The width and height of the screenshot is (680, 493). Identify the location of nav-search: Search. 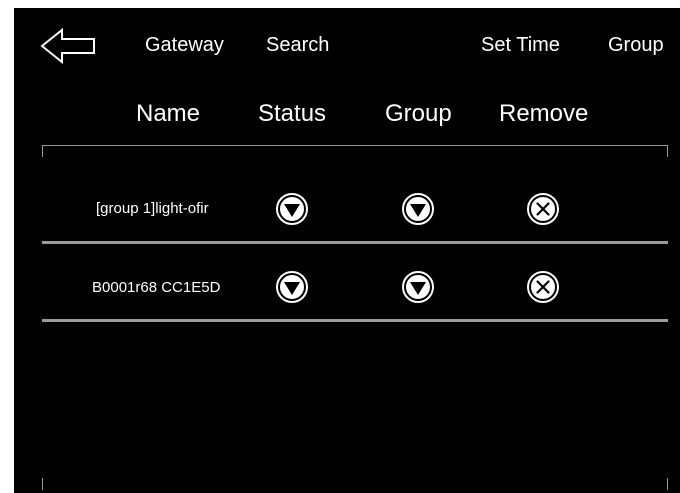
(297, 45).